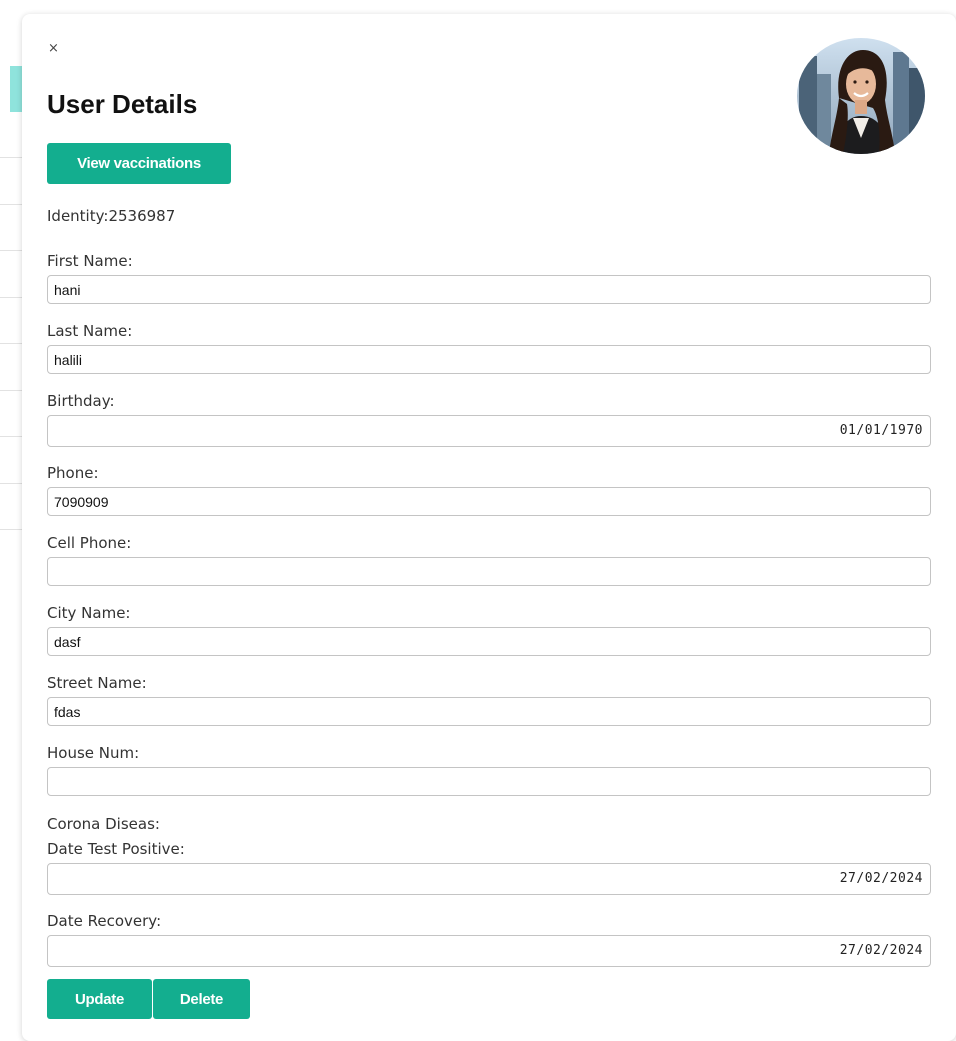 This screenshot has width=956, height=1041. I want to click on date-recovery-input: 27/02/2024, so click(489, 951).